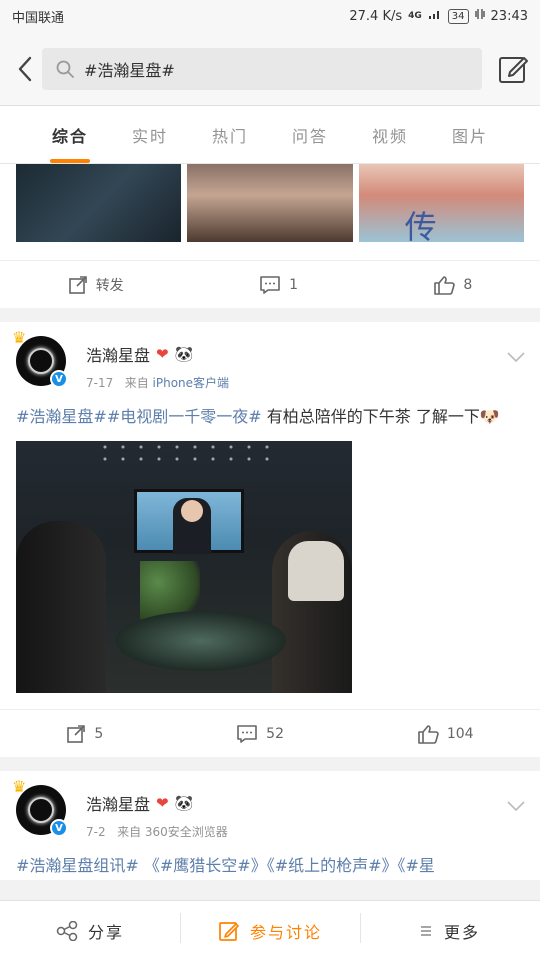 The image size is (540, 960). I want to click on repost-label: 转发, so click(109, 285).